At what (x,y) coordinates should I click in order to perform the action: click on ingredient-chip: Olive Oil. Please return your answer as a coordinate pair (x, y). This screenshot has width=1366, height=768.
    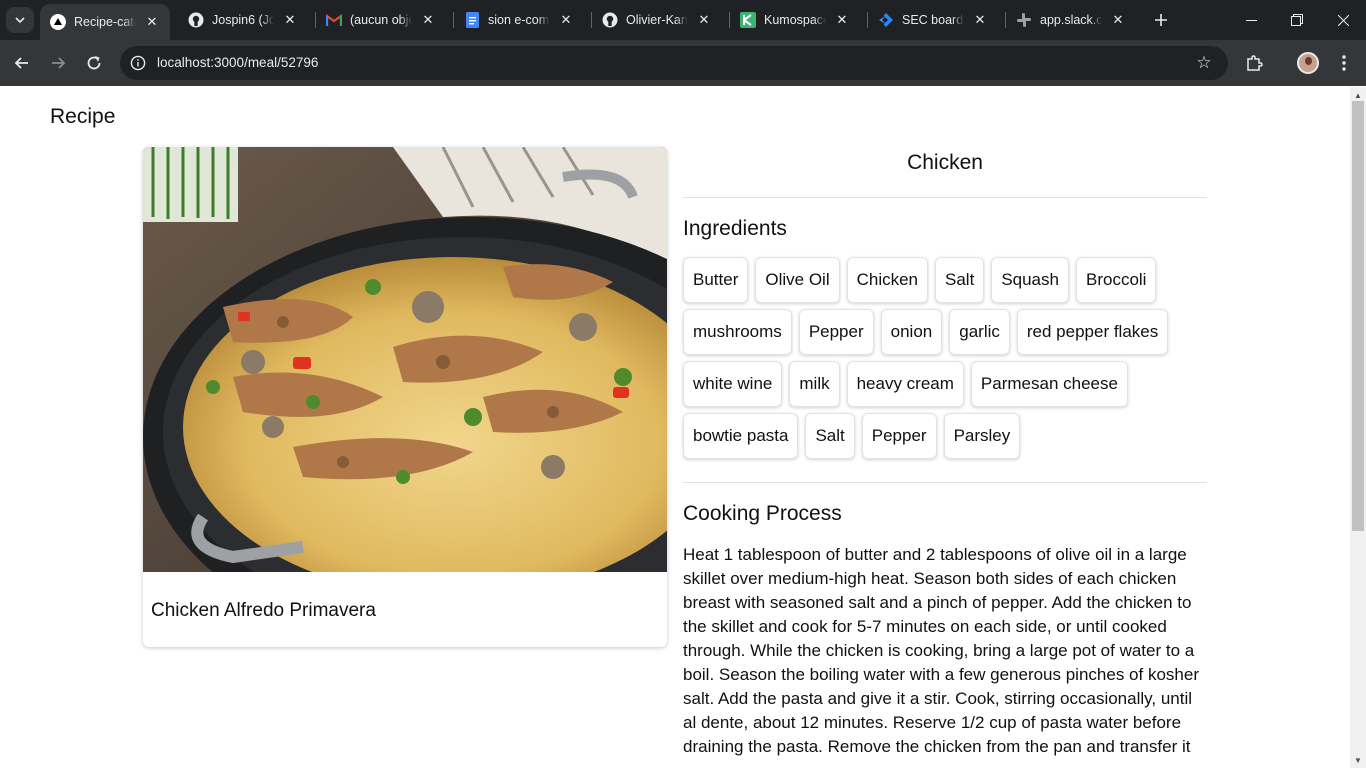
    Looking at the image, I should click on (797, 280).